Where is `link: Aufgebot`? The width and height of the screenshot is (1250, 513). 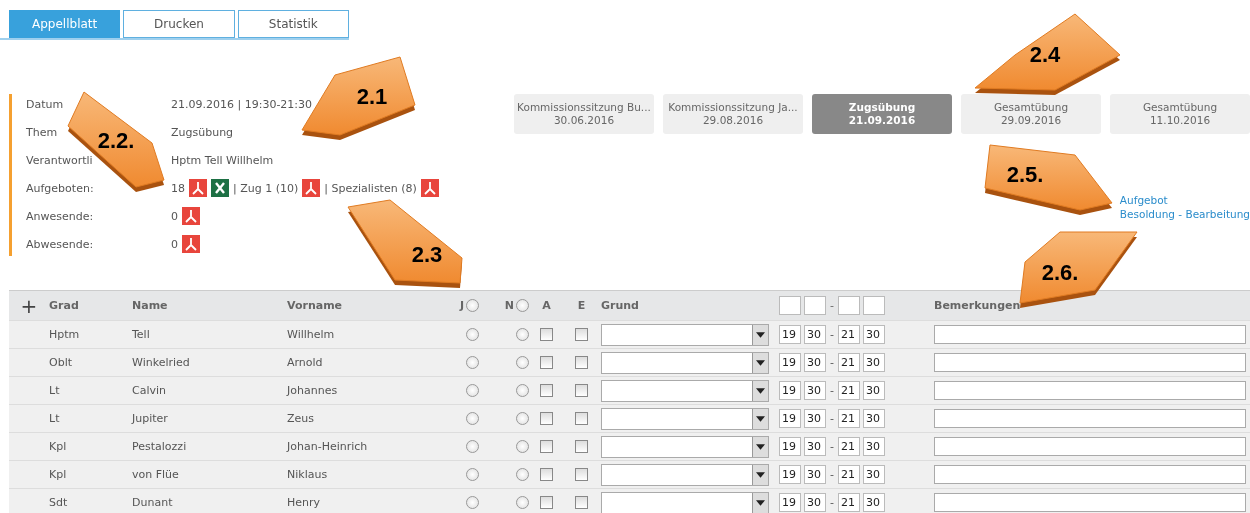
link: Aufgebot is located at coordinates (1184, 200).